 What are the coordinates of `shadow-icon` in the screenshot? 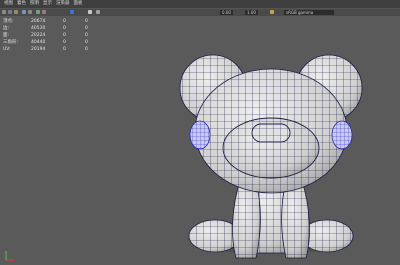 It's located at (98, 12).